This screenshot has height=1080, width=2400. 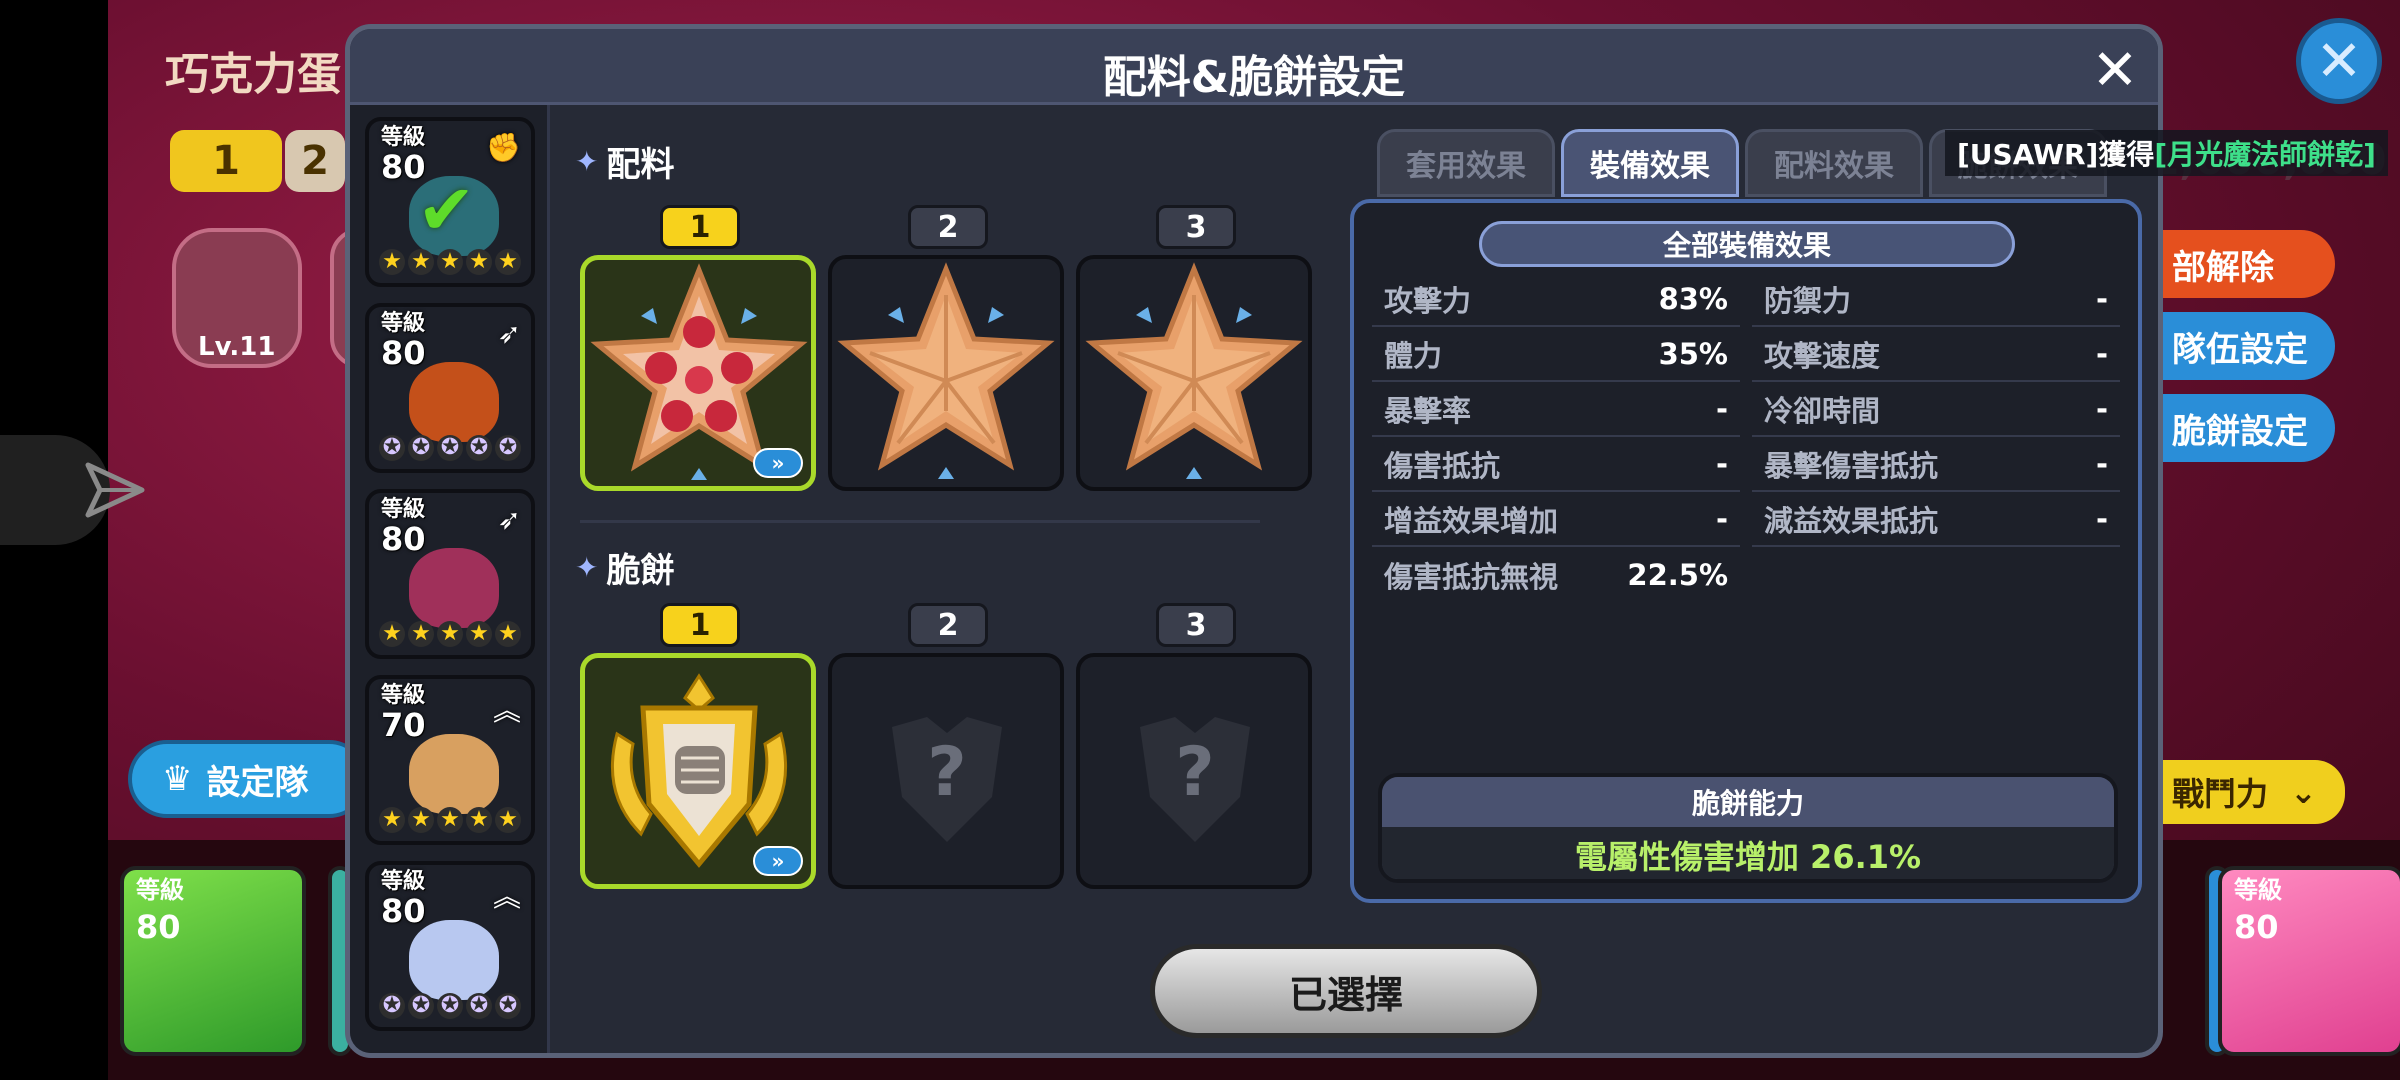 I want to click on stat-name: 攻擊力, so click(x=1428, y=301).